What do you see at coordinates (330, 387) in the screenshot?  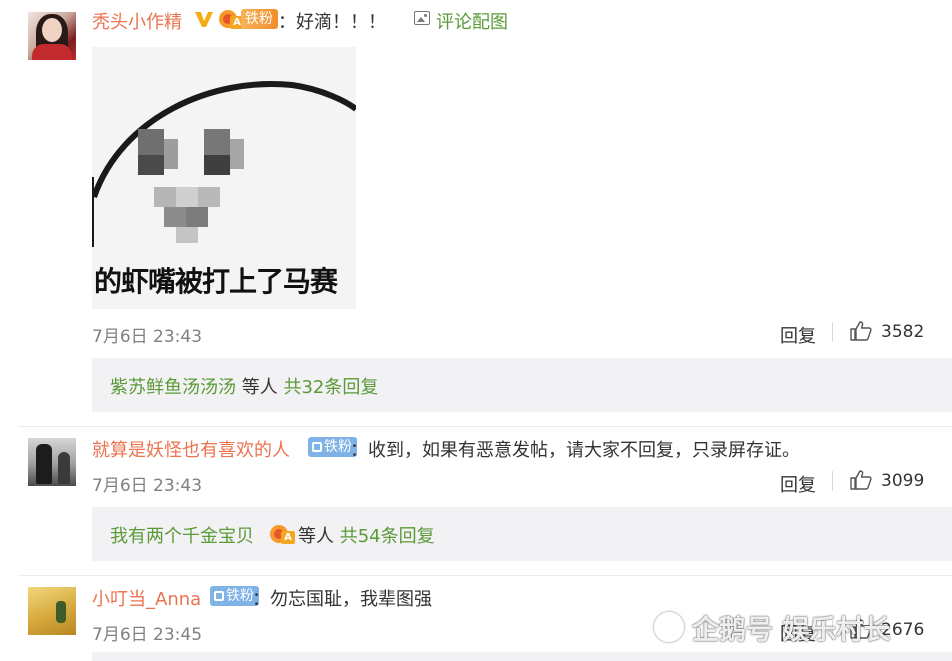 I see `reply-thread-count: 共32条回复` at bounding box center [330, 387].